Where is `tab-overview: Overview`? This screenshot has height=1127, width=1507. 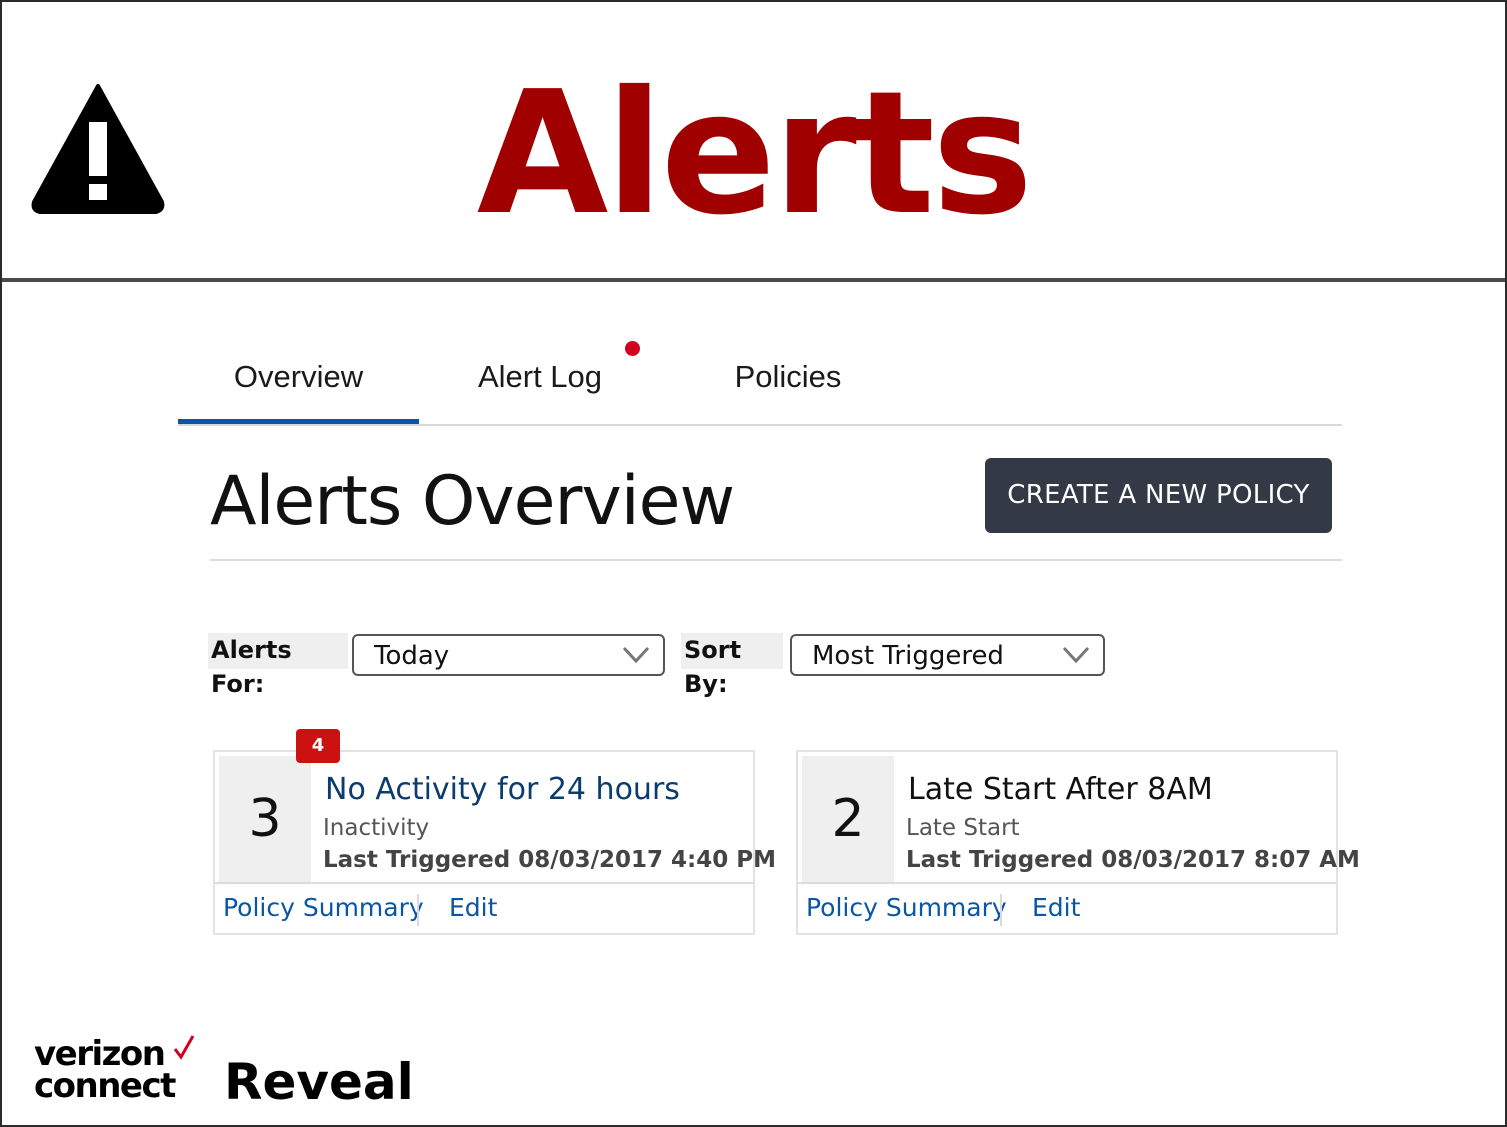
tab-overview: Overview is located at coordinates (298, 381).